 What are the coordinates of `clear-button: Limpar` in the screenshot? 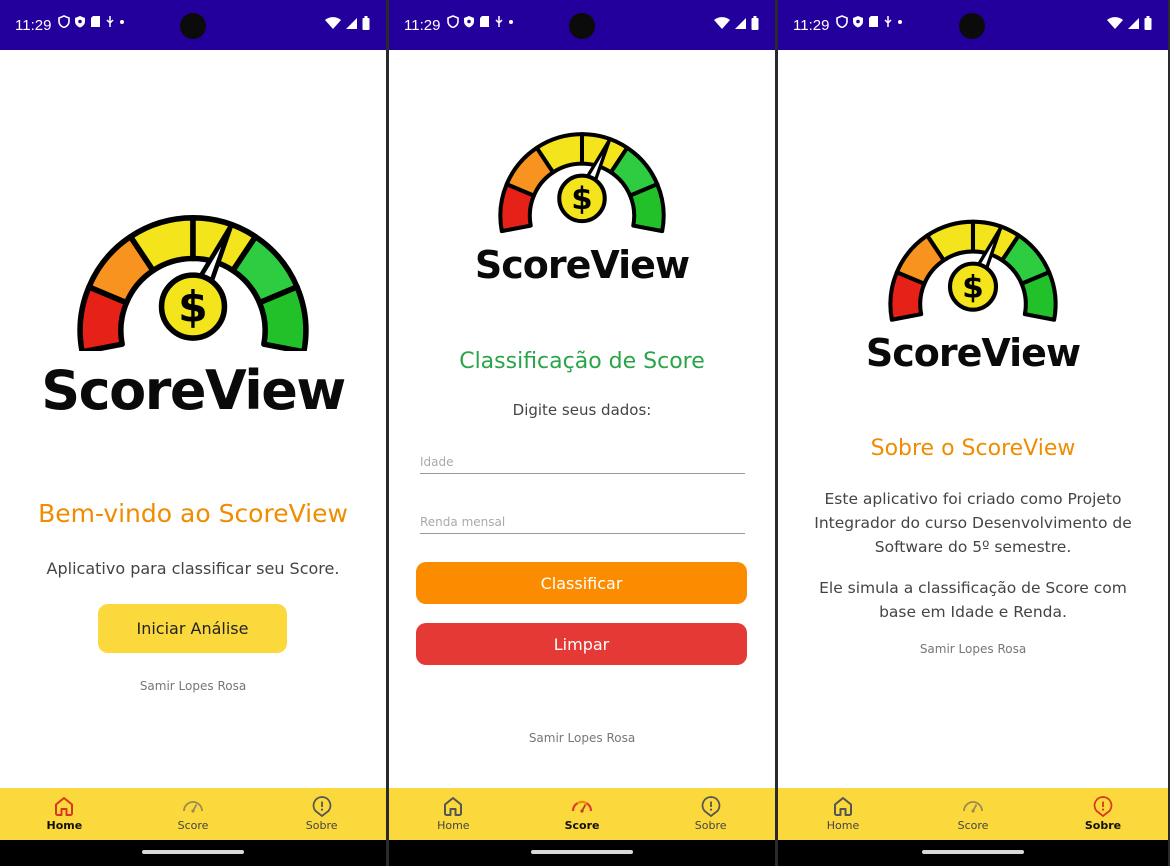 It's located at (581, 644).